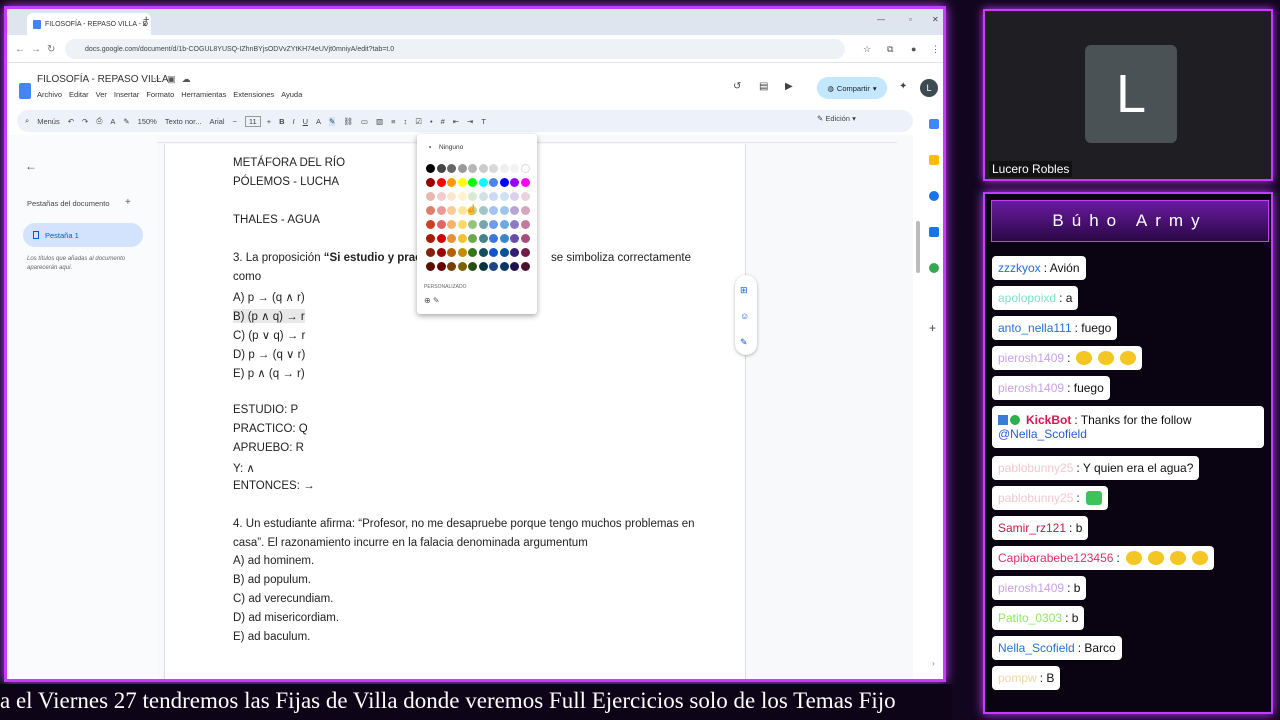  Describe the element at coordinates (934, 196) in the screenshot. I see `tasks-icon` at that location.